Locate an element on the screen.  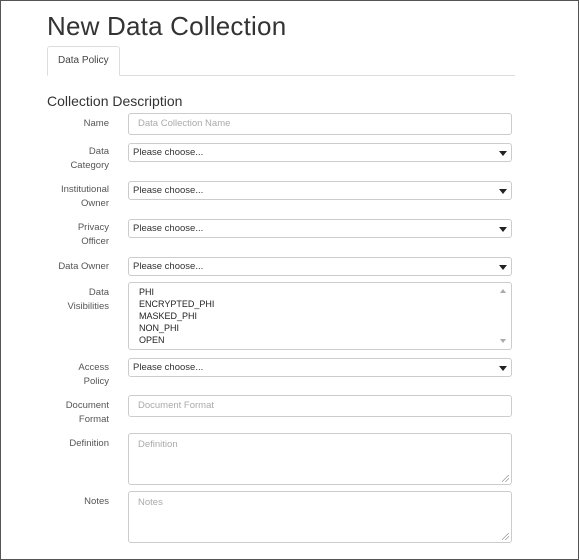
privacy-officer-label-line1: Privacy is located at coordinates (93, 227).